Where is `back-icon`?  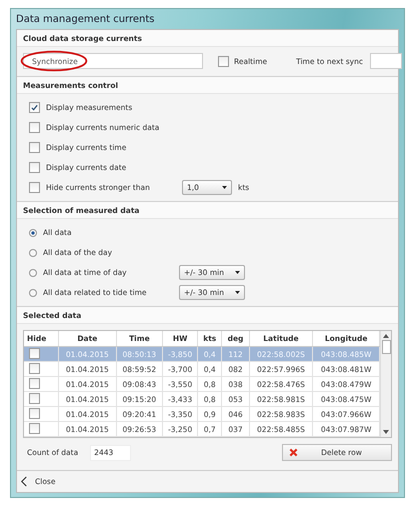 back-icon is located at coordinates (24, 481).